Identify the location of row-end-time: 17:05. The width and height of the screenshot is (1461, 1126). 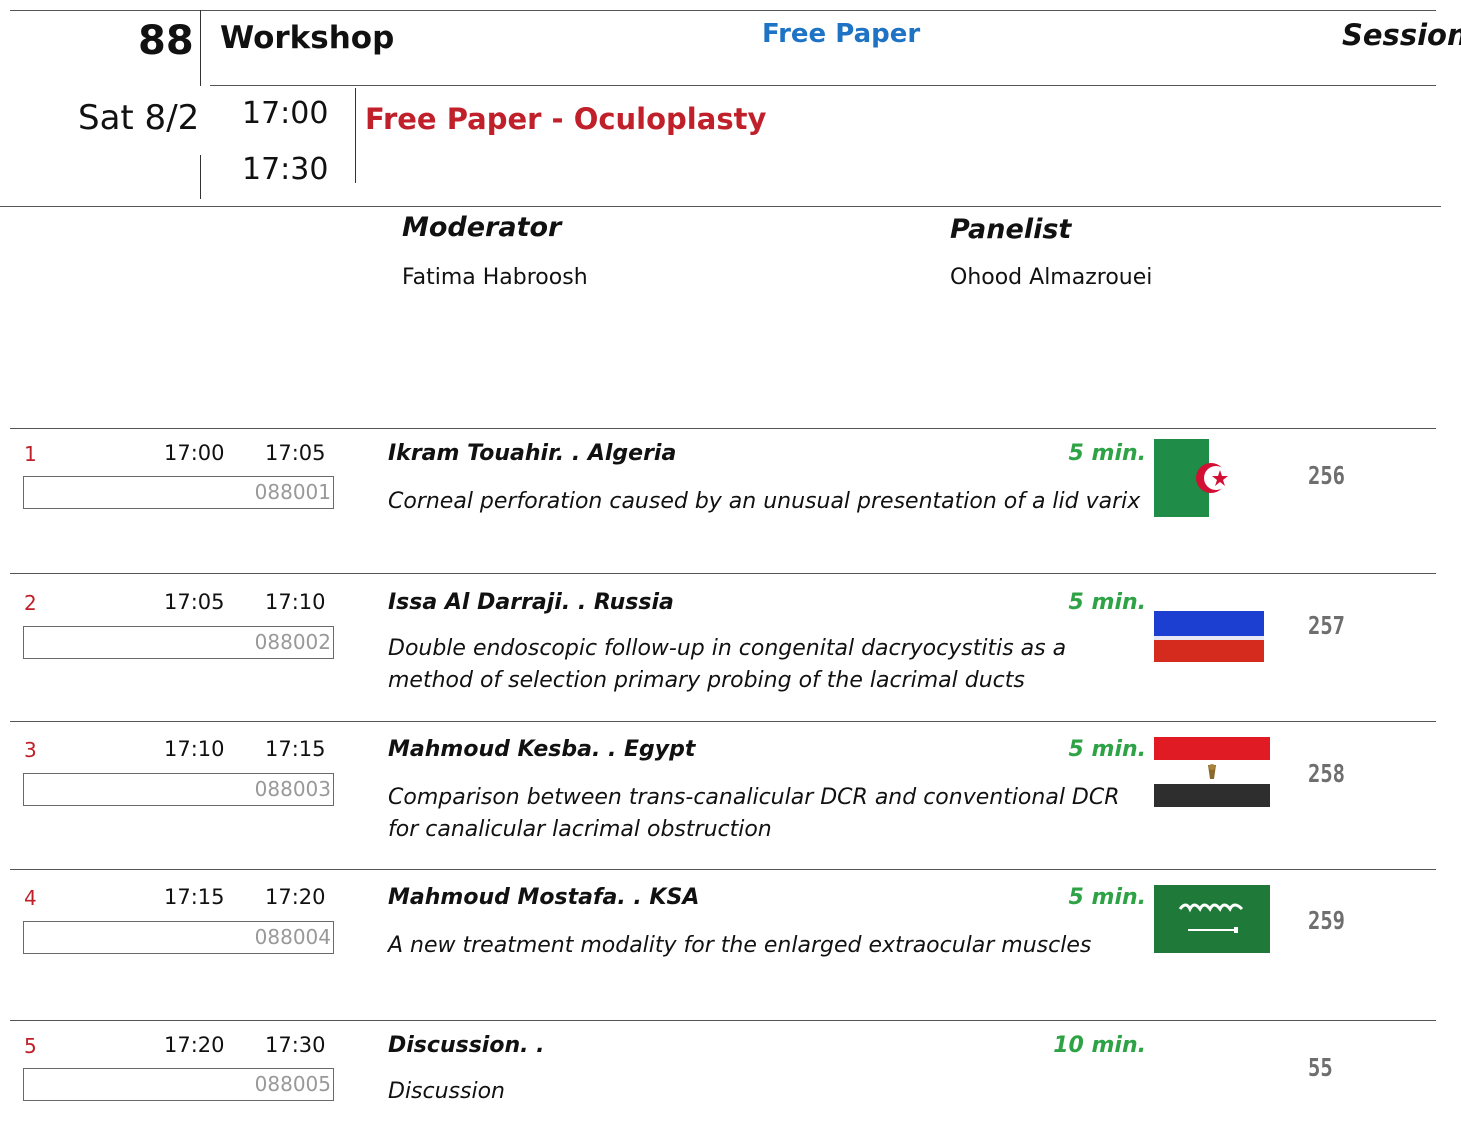
(295, 453).